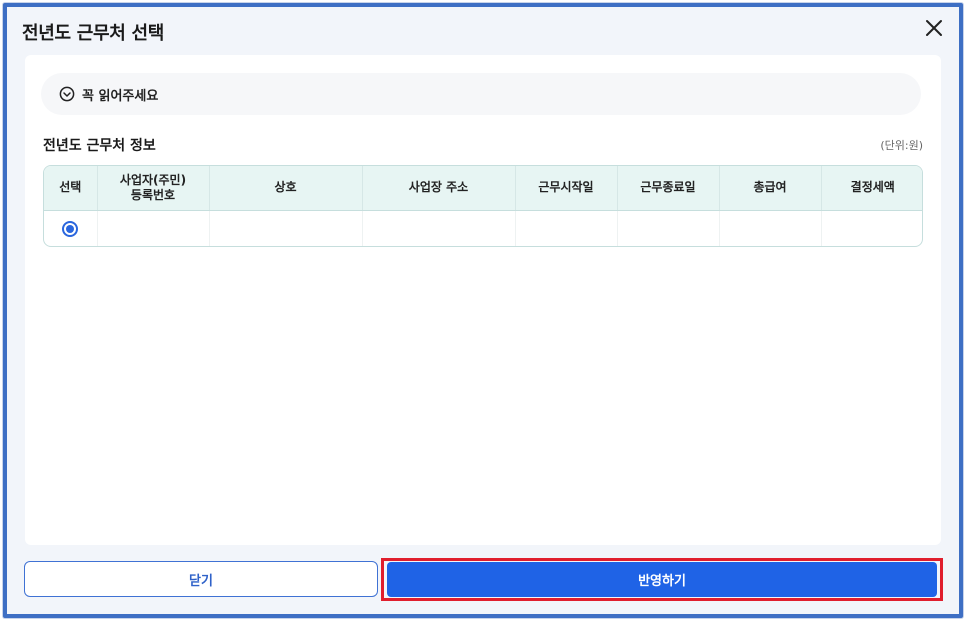  I want to click on apply-button: 반영하기, so click(662, 579).